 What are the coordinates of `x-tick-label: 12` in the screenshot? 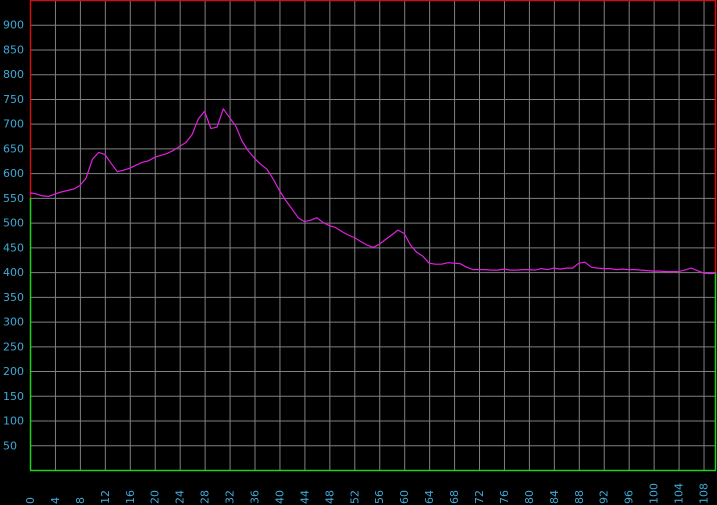 It's located at (105, 497).